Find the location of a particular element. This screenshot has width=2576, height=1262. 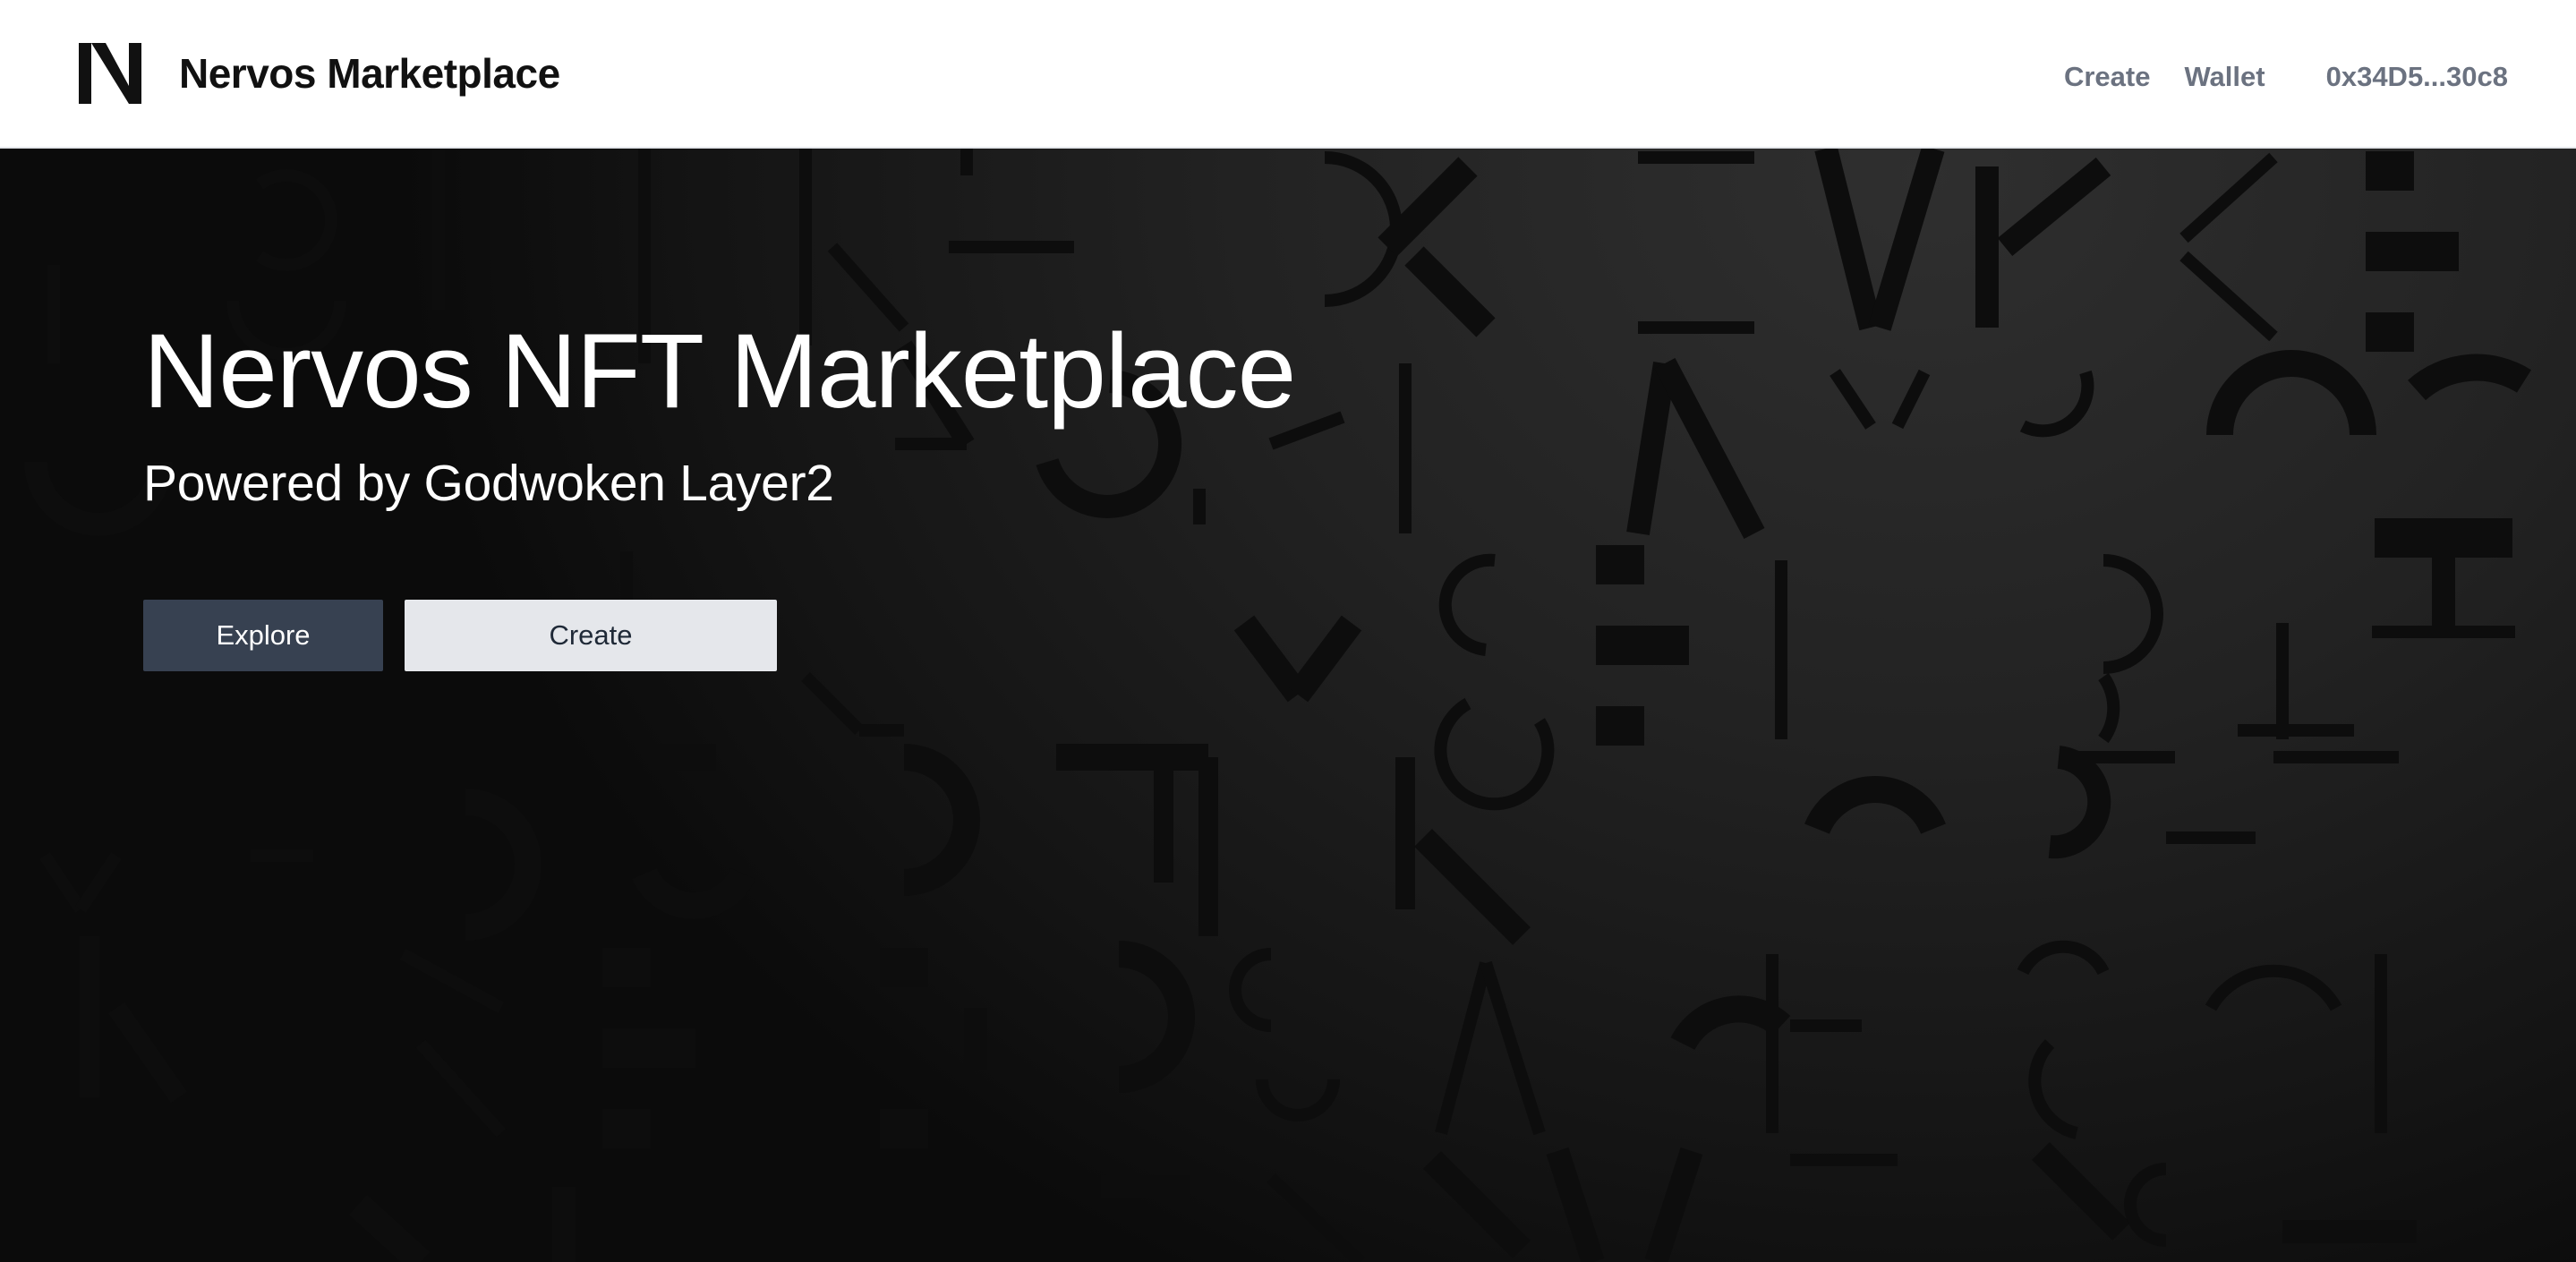

main-nav: Create Wallet 0x34D5...30c8 is located at coordinates (2286, 77).